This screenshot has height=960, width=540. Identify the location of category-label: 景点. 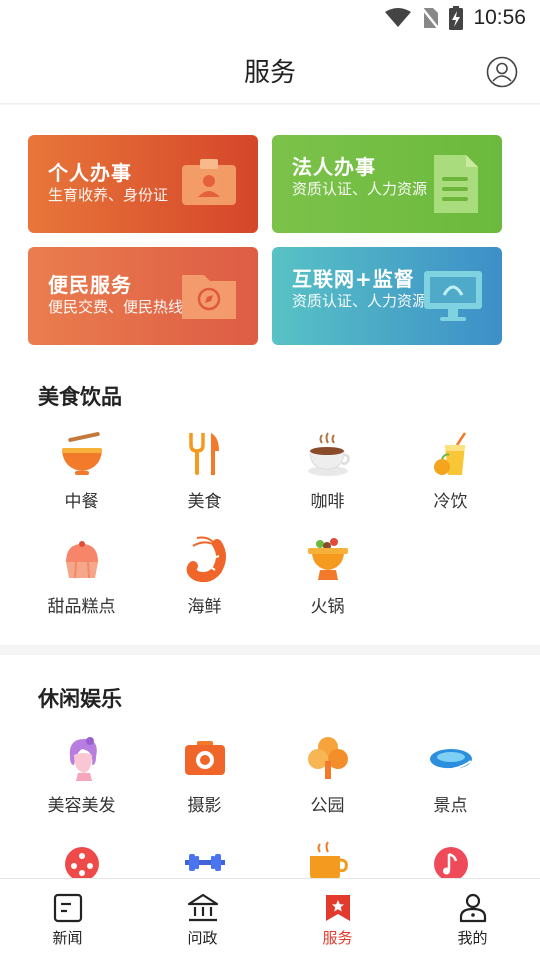
(450, 806).